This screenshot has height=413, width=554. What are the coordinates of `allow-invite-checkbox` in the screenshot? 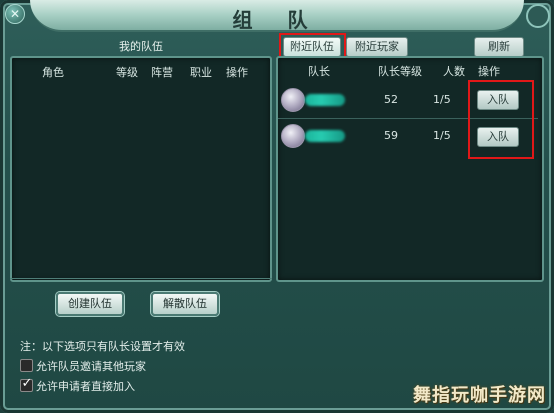 It's located at (26, 365).